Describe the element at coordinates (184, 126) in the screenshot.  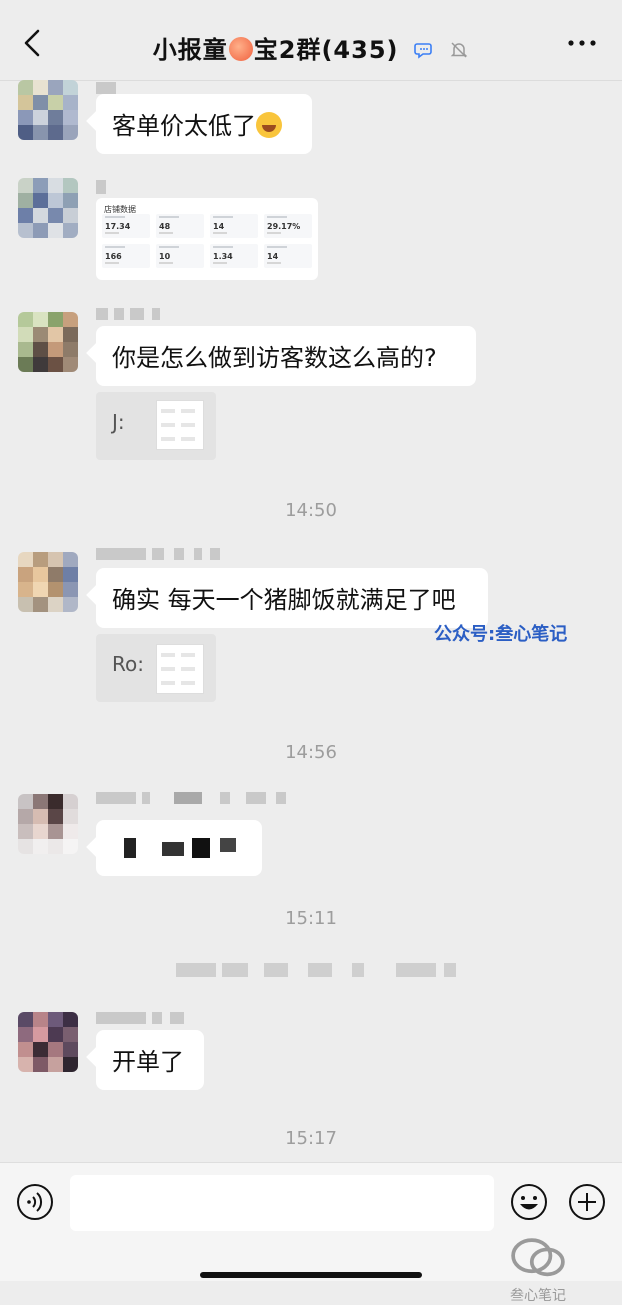
I see `message-text: 客单价太低了` at that location.